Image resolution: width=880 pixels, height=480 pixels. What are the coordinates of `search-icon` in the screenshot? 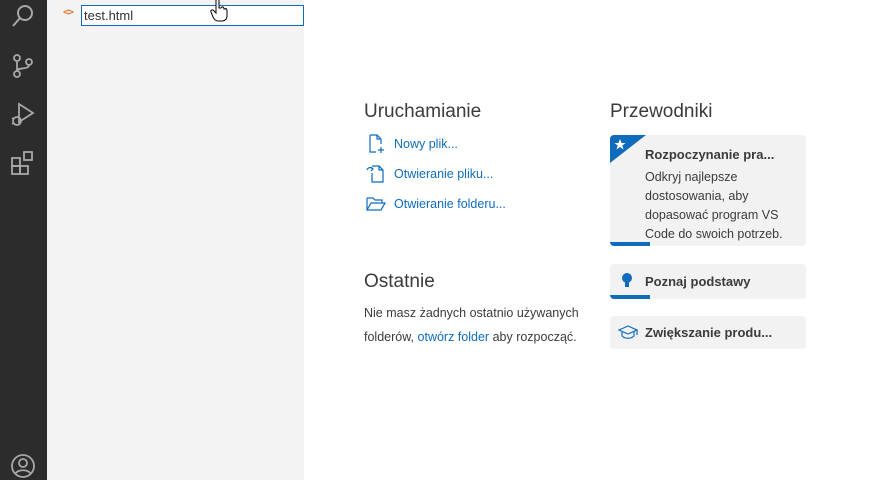 It's located at (23, 17).